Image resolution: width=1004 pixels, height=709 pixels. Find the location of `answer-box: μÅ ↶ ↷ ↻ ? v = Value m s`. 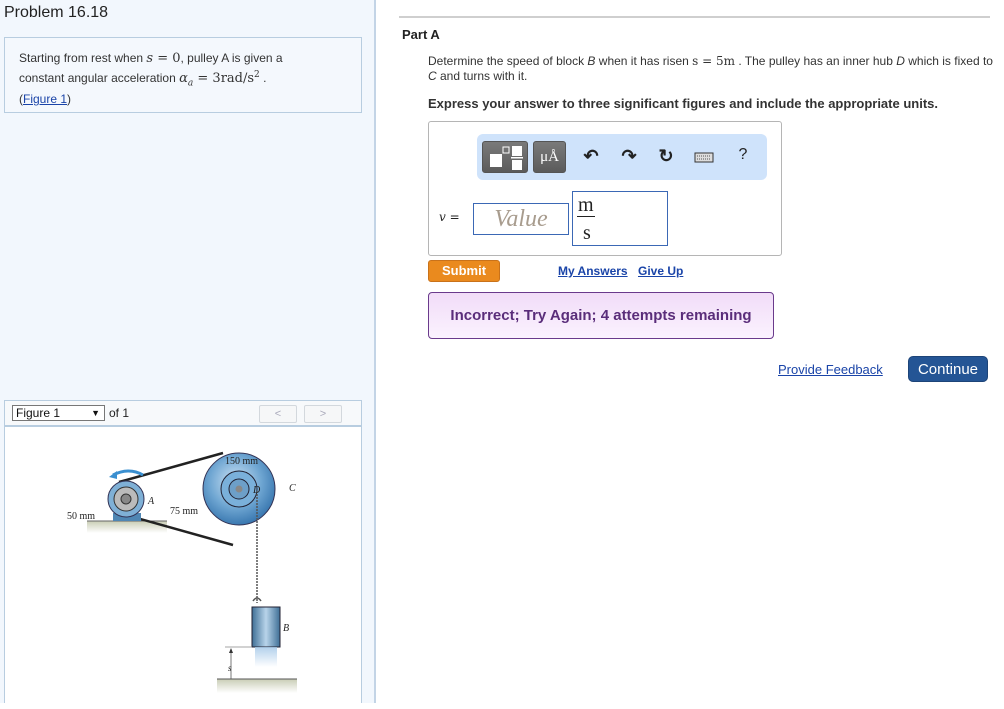

answer-box: μÅ ↶ ↷ ↻ ? v = Value m s is located at coordinates (605, 188).